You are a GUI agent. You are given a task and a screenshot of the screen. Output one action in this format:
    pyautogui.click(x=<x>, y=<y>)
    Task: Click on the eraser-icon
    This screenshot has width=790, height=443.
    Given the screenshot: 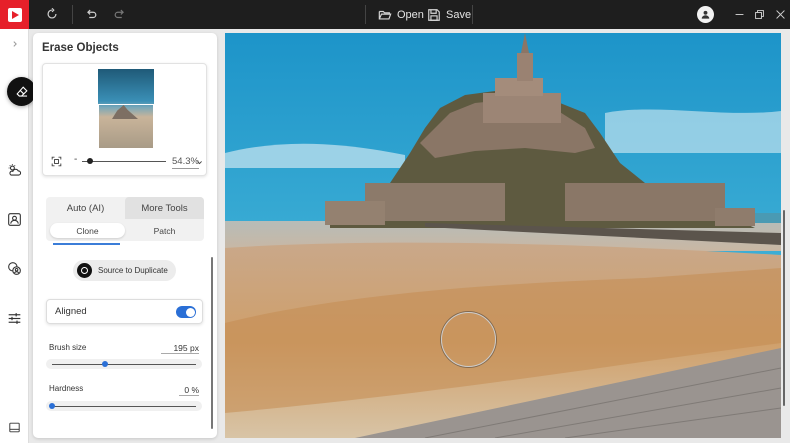 What is the action you would take?
    pyautogui.click(x=21, y=91)
    